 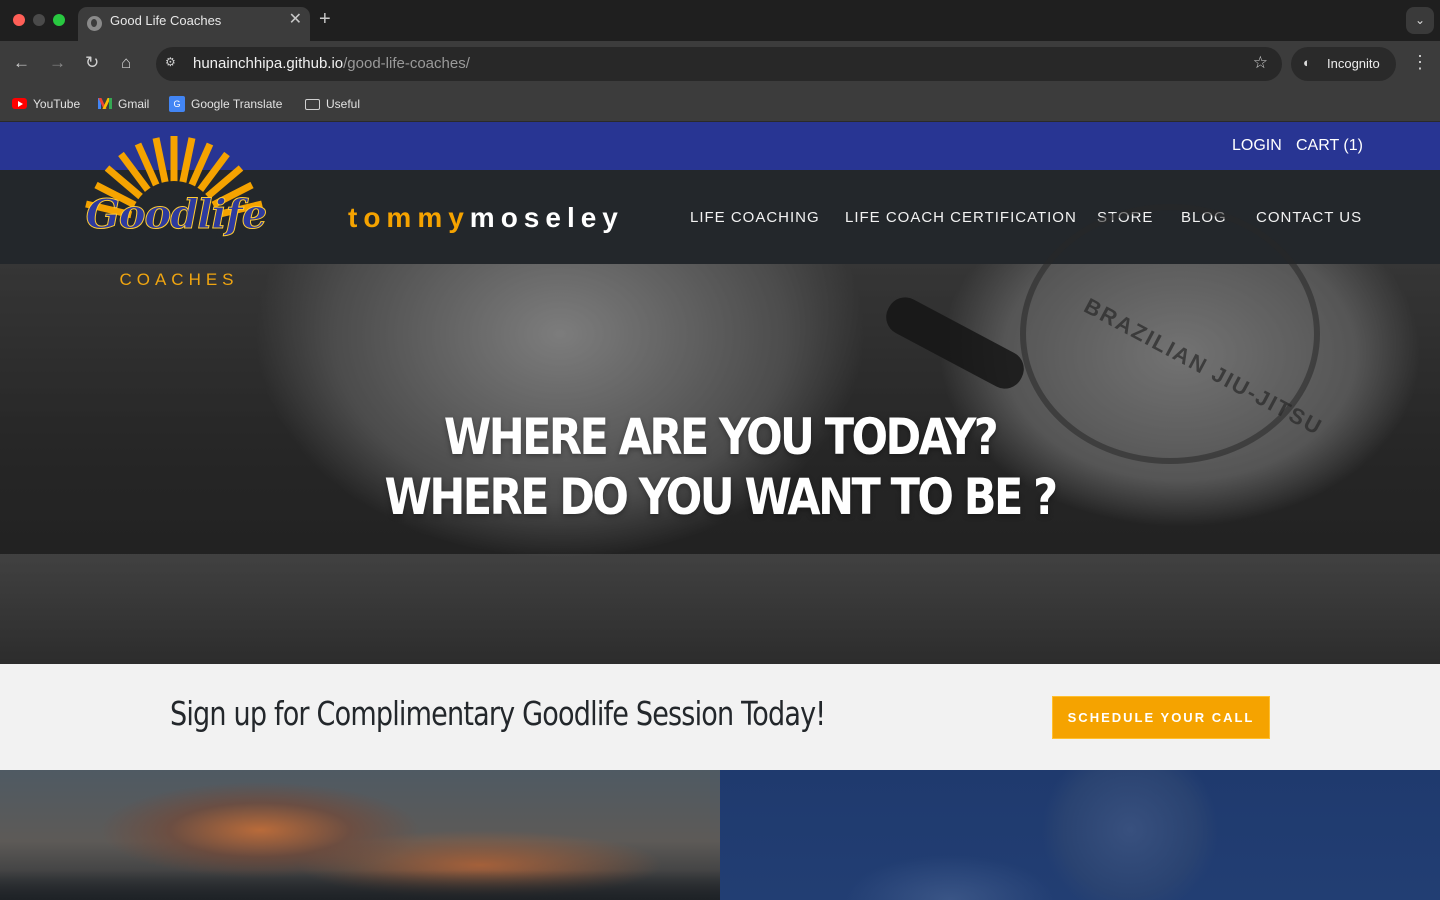 What do you see at coordinates (105, 103) in the screenshot?
I see `gmail-icon` at bounding box center [105, 103].